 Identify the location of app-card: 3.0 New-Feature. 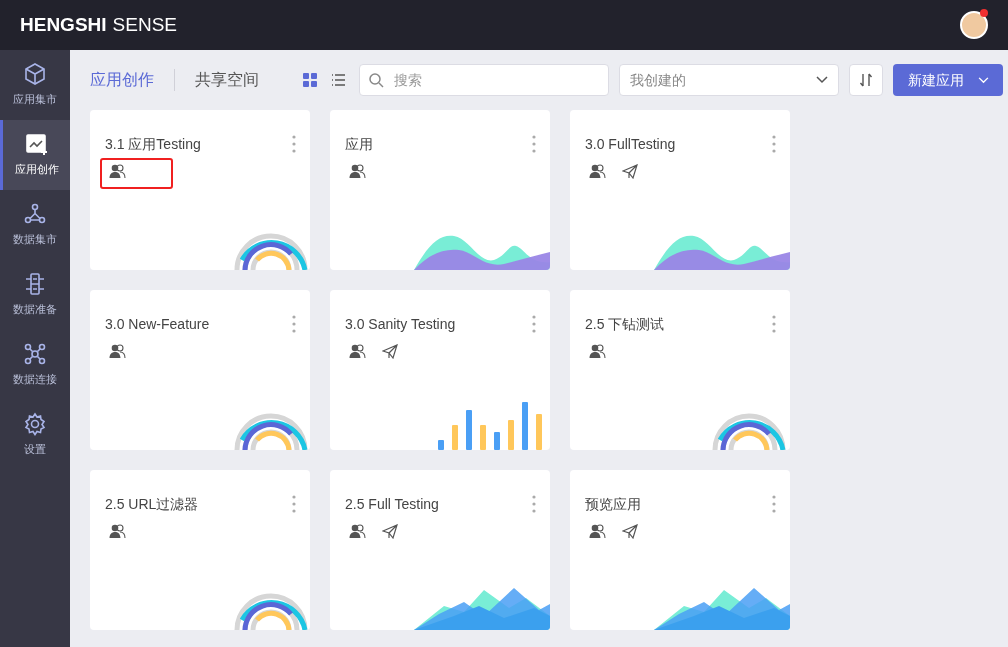
(200, 370).